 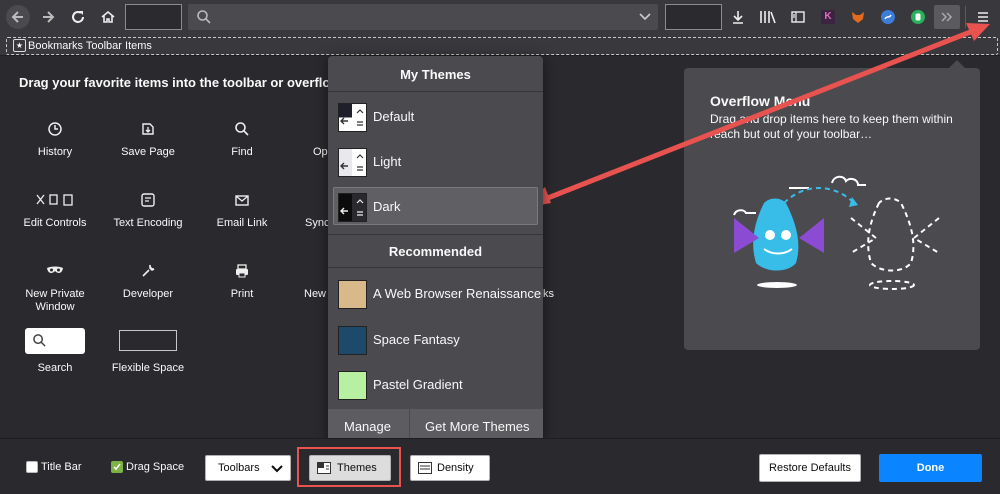 I want to click on drag-space-label: Drag Space, so click(x=155, y=467).